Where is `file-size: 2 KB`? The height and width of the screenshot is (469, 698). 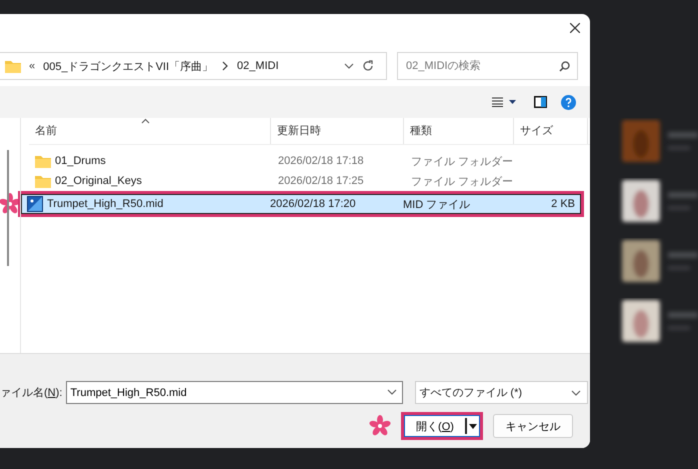
file-size: 2 KB is located at coordinates (563, 204).